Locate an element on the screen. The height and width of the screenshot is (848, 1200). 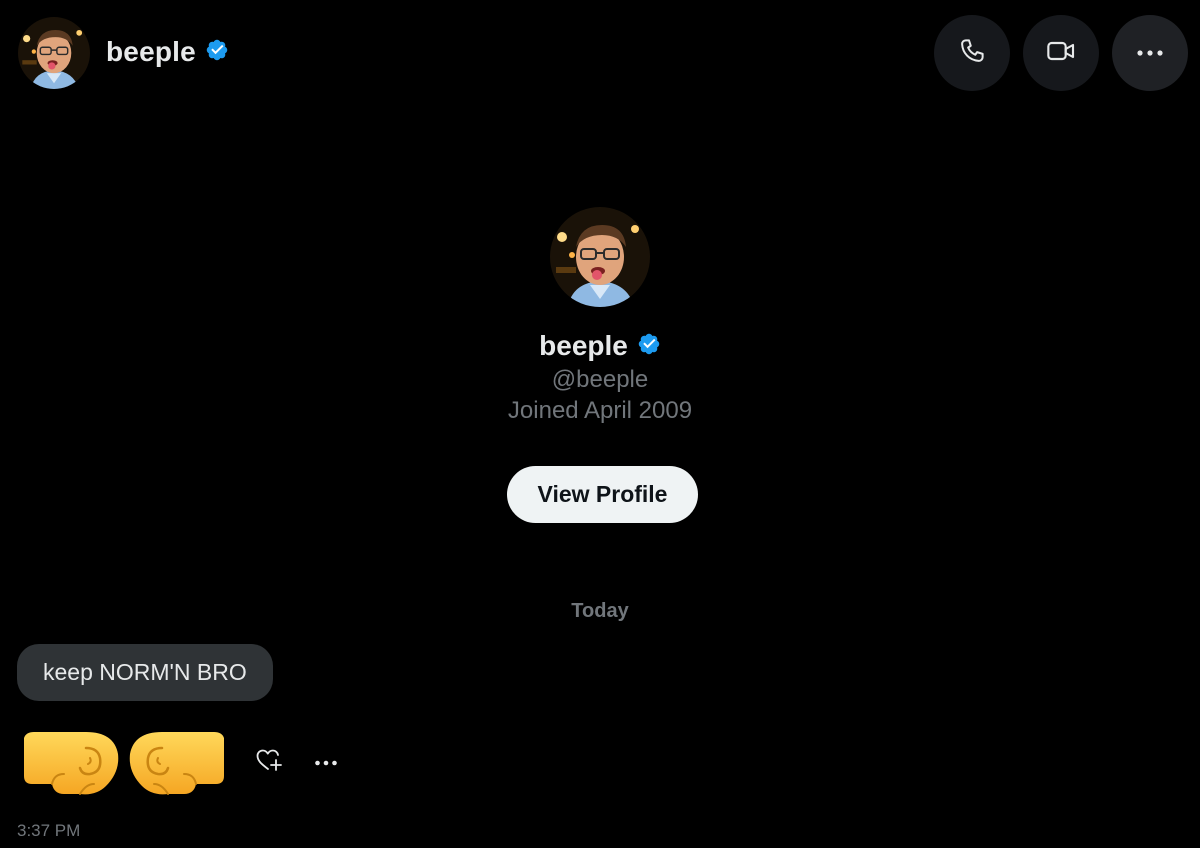
phone-icon is located at coordinates (972, 53).